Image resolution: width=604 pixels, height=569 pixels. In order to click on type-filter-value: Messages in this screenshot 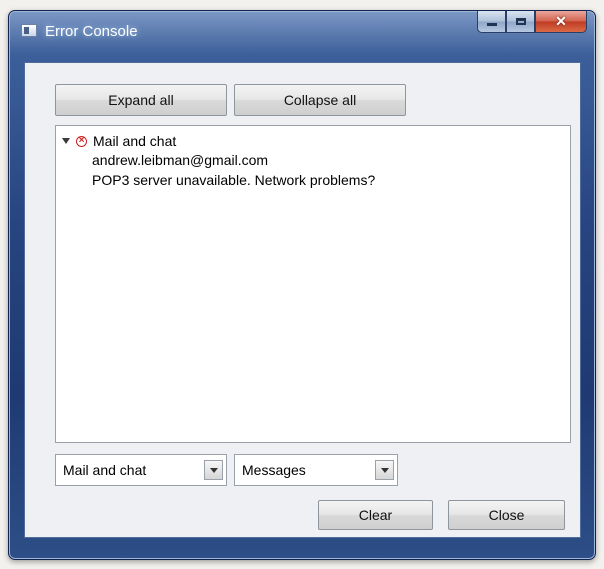, I will do `click(274, 470)`.